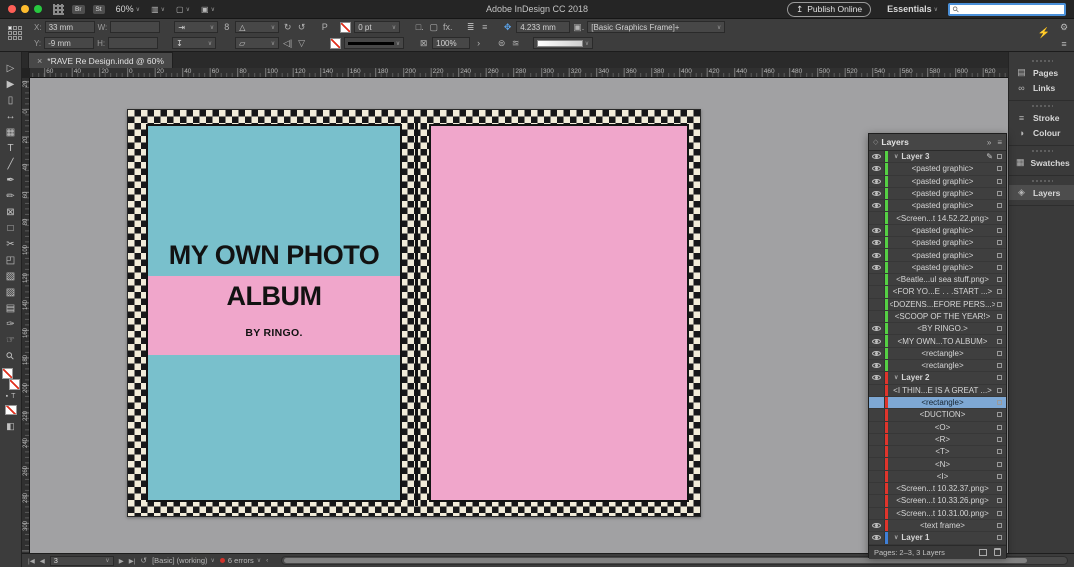  Describe the element at coordinates (578, 27) in the screenshot. I see `frame-fitting-icon: ▣.` at that location.